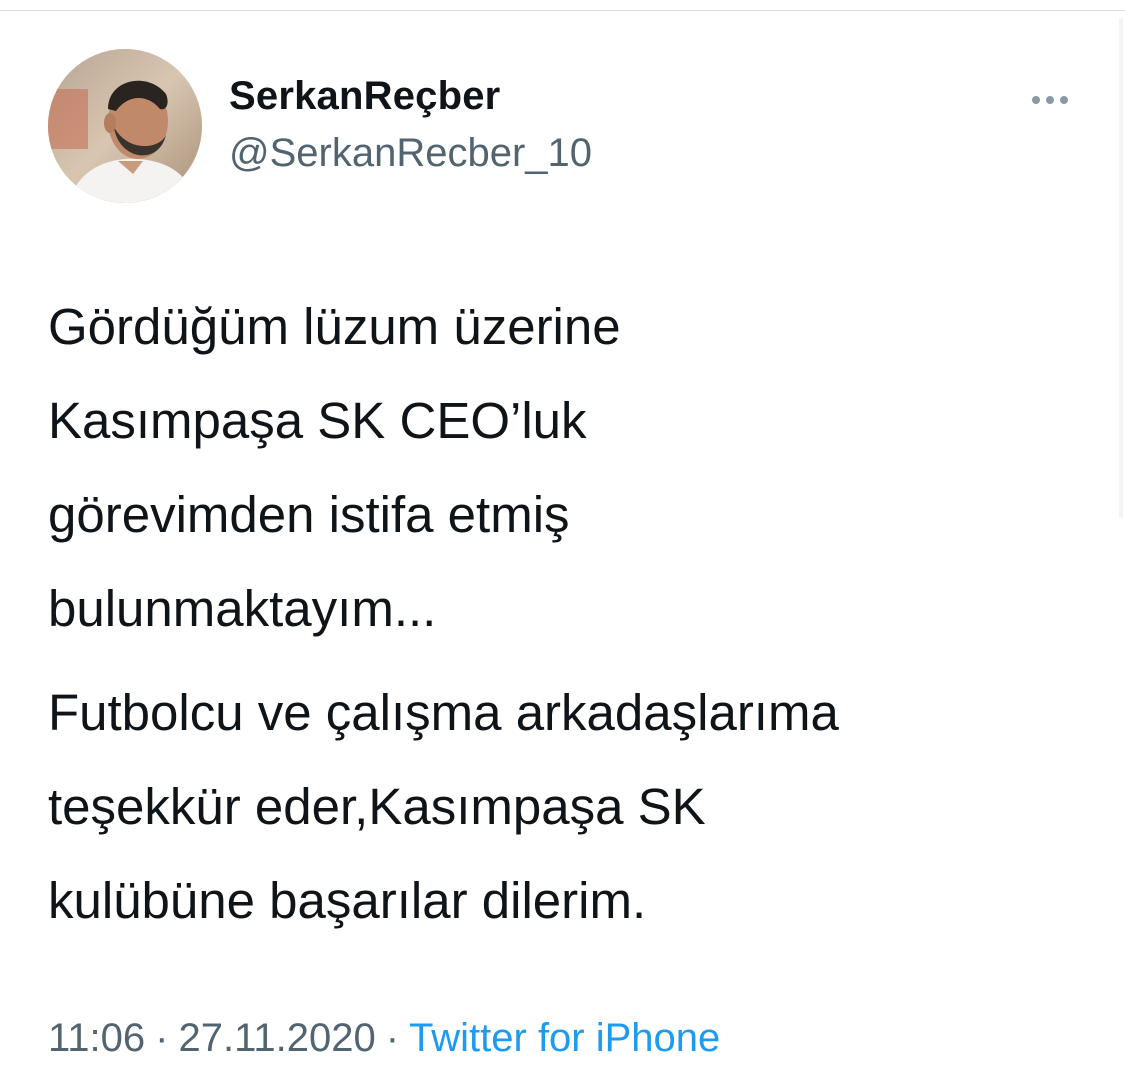 The width and height of the screenshot is (1125, 1070). I want to click on tweet-line: kulübüne başarılar dilerim., so click(347, 900).